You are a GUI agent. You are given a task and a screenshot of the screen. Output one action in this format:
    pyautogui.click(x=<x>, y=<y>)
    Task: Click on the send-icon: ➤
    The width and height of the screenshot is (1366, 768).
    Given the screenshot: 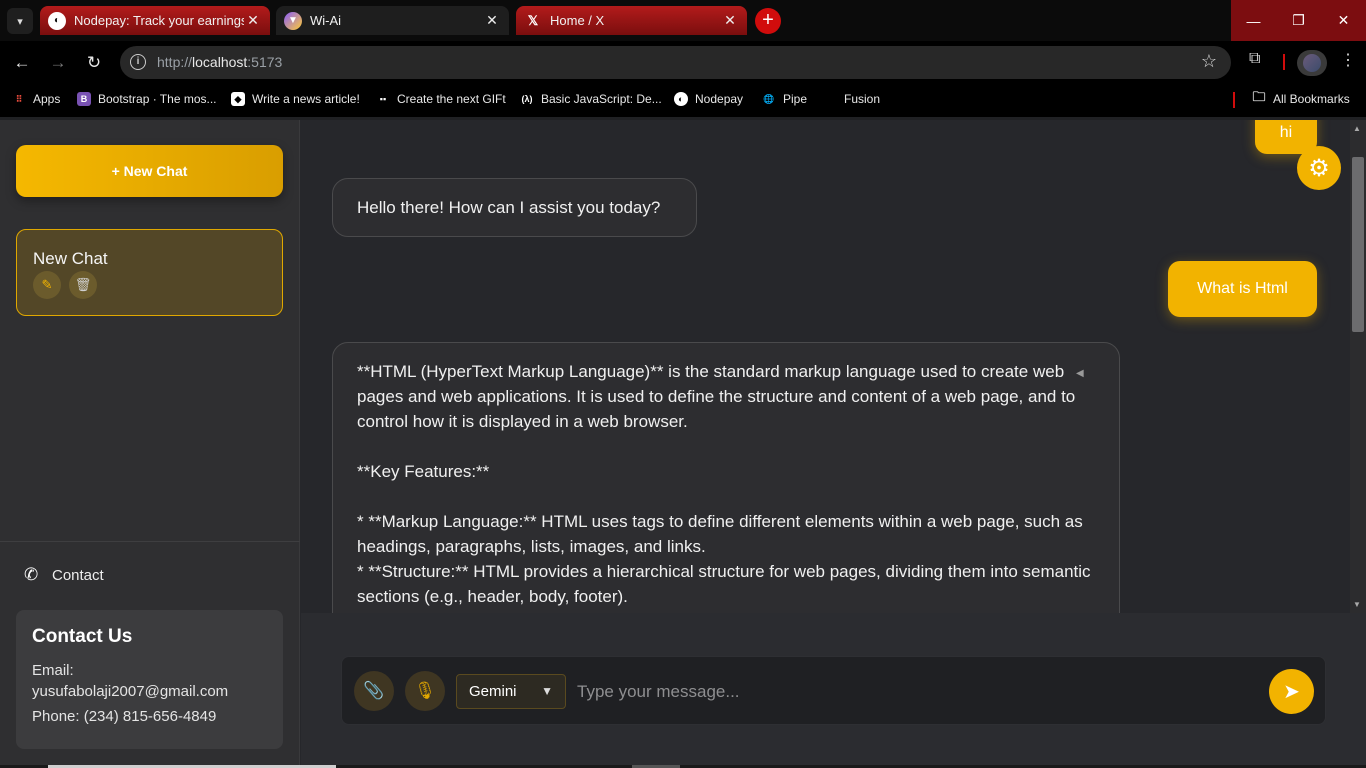 What is the action you would take?
    pyautogui.click(x=1291, y=692)
    